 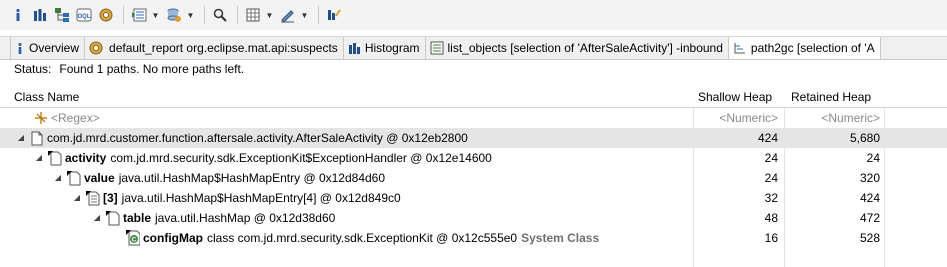 What do you see at coordinates (771, 218) in the screenshot?
I see `shallow-heap-value: 48` at bounding box center [771, 218].